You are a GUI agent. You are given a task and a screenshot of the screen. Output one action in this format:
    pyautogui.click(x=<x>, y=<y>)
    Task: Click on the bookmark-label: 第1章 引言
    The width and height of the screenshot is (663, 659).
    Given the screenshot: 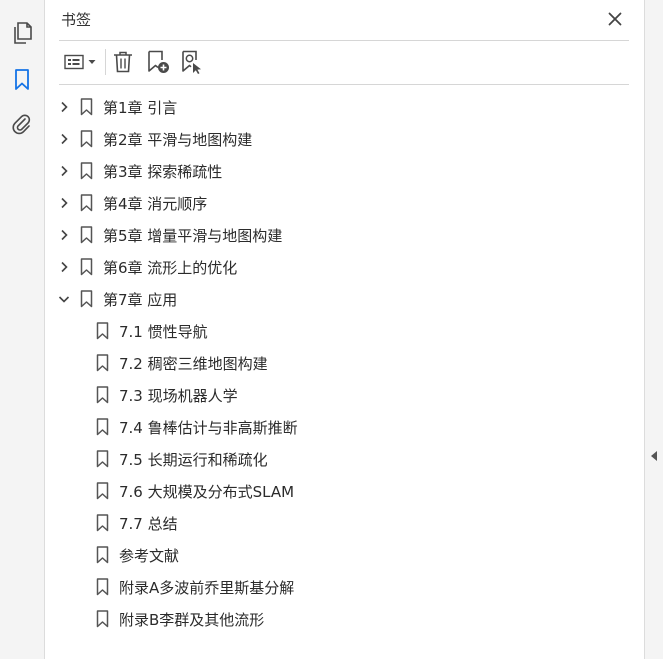 What is the action you would take?
    pyautogui.click(x=140, y=107)
    